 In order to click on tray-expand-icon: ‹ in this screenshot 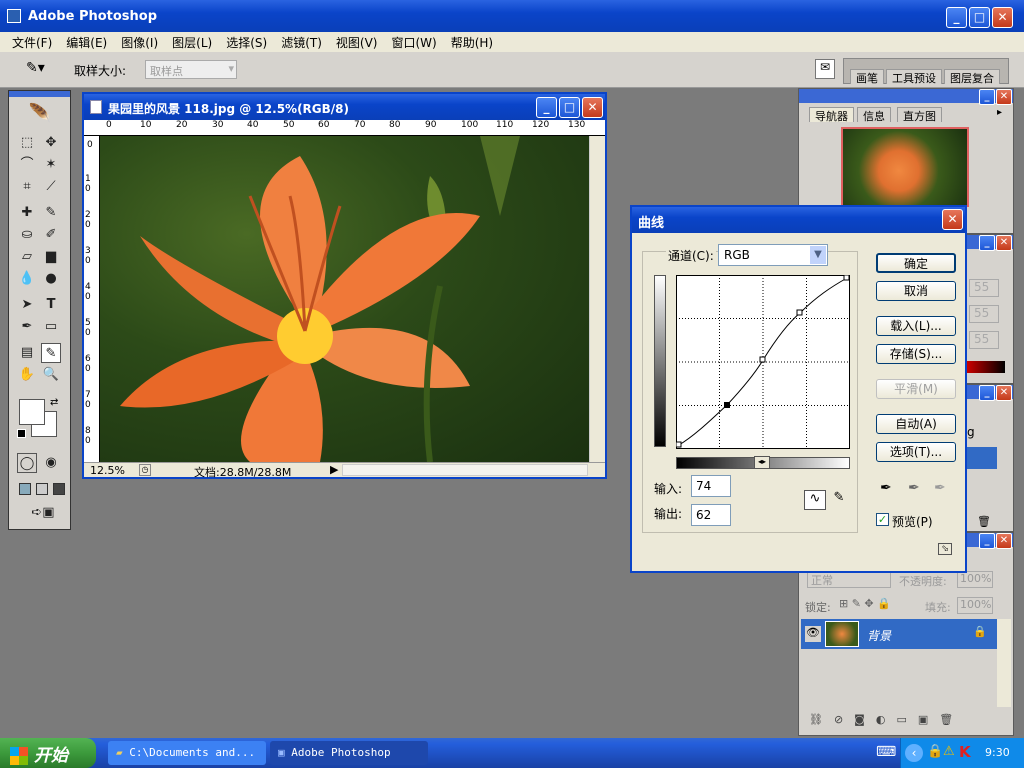, I will do `click(914, 753)`.